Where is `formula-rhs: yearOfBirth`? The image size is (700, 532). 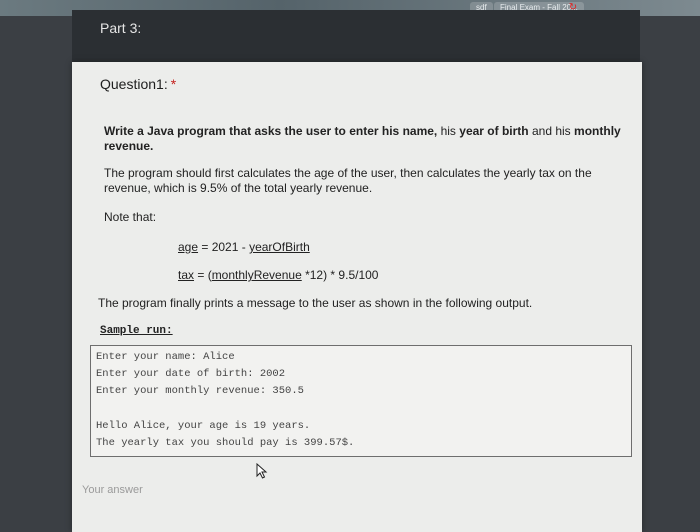
formula-rhs: yearOfBirth is located at coordinates (279, 247).